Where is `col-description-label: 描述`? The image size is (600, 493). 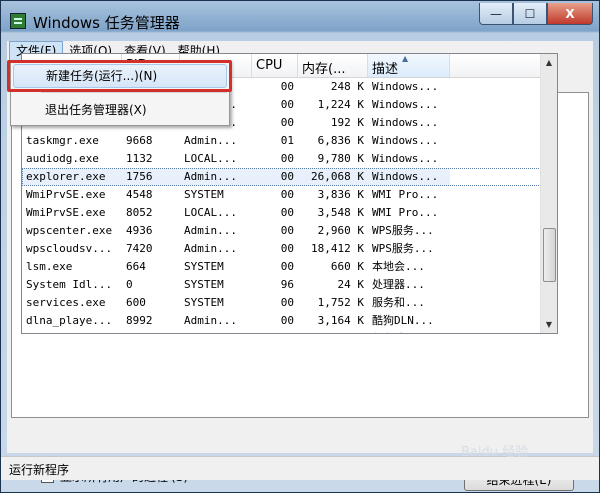 col-description-label: 描述 is located at coordinates (385, 69).